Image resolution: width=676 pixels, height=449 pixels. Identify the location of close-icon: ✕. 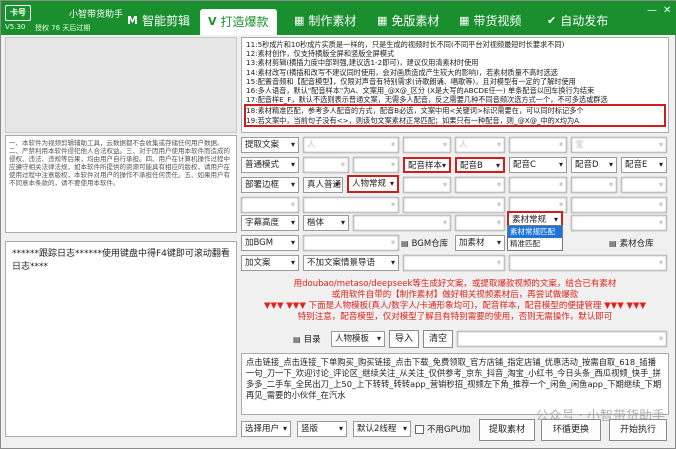
(667, 10).